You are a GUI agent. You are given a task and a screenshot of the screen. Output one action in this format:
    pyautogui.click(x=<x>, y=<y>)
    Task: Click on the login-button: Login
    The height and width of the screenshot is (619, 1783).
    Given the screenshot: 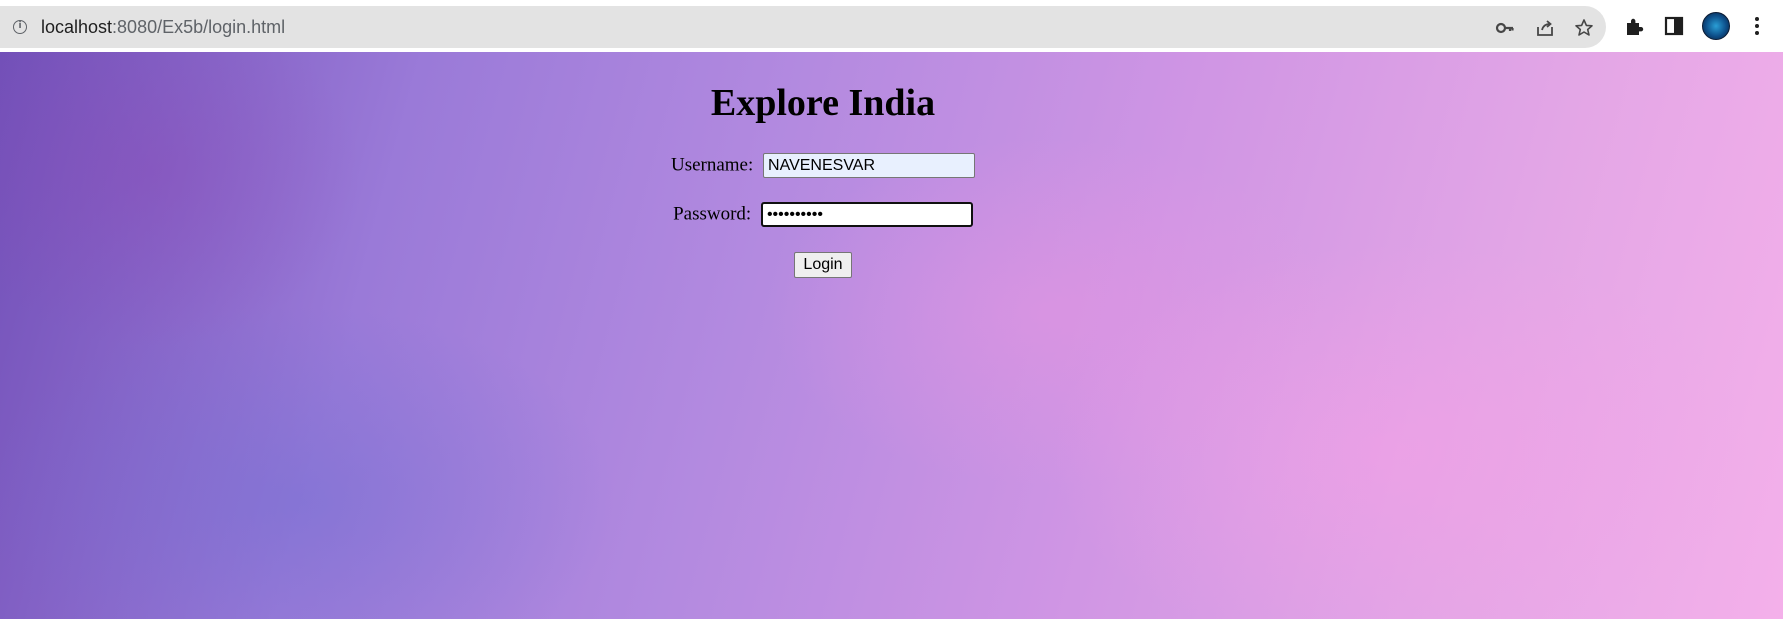 What is the action you would take?
    pyautogui.click(x=823, y=265)
    